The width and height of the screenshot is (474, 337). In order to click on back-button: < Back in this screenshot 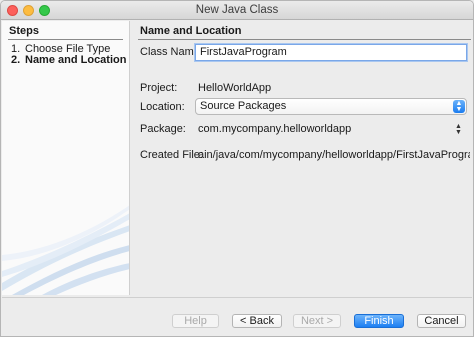, I will do `click(257, 321)`.